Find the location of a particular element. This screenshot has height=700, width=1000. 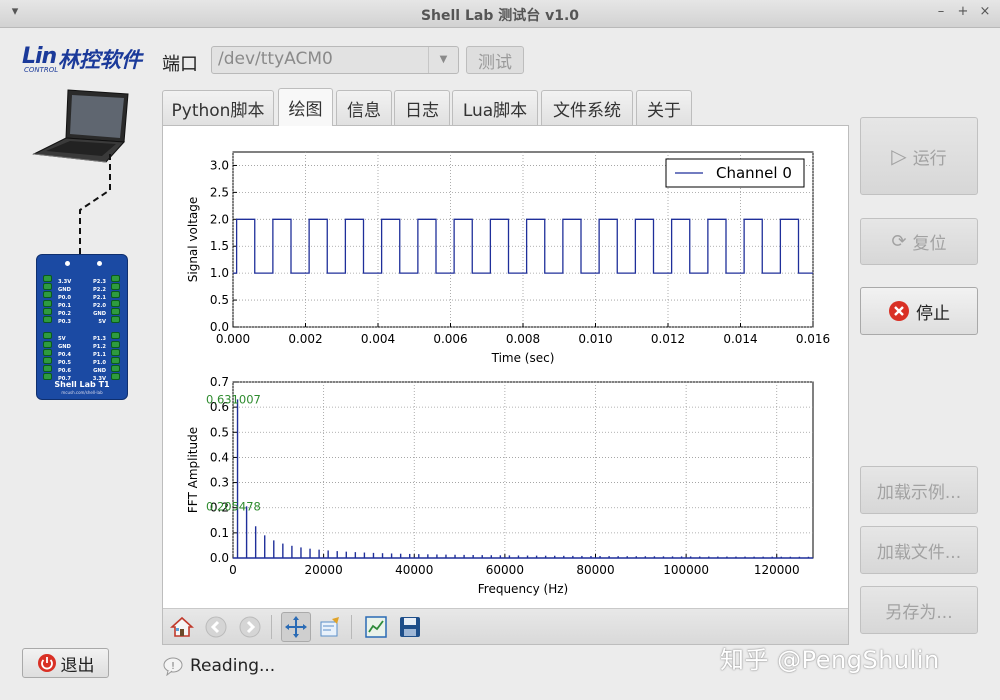

y-axis-label: Signal voltage is located at coordinates (193, 240).